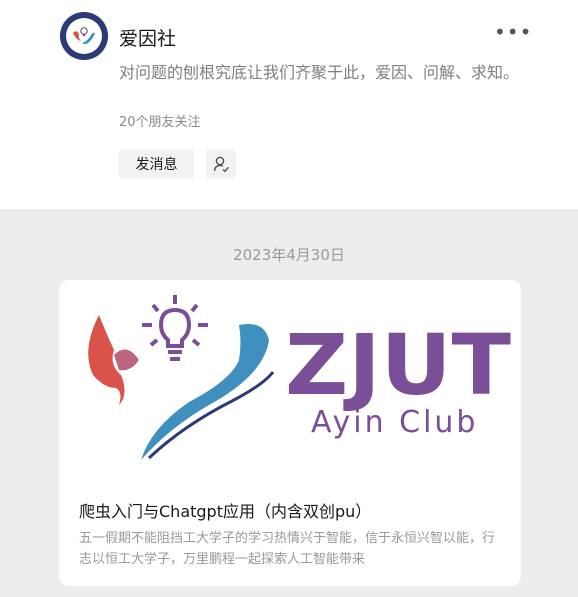 The height and width of the screenshot is (597, 578). I want to click on avatar, so click(84, 36).